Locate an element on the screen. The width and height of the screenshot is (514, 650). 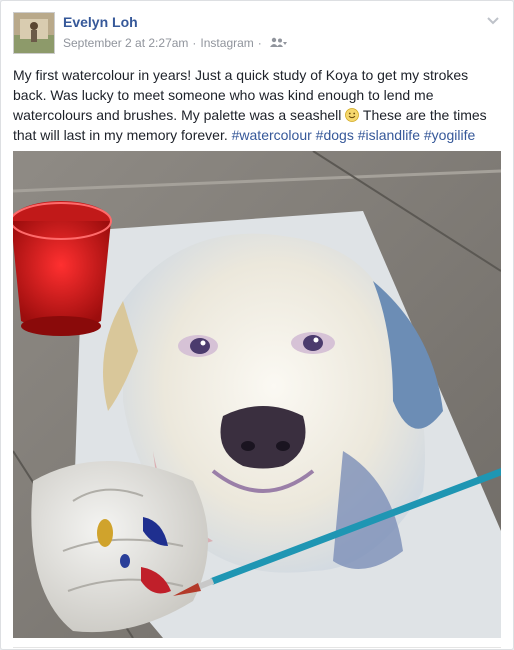
post-source: Instagram is located at coordinates (226, 43).